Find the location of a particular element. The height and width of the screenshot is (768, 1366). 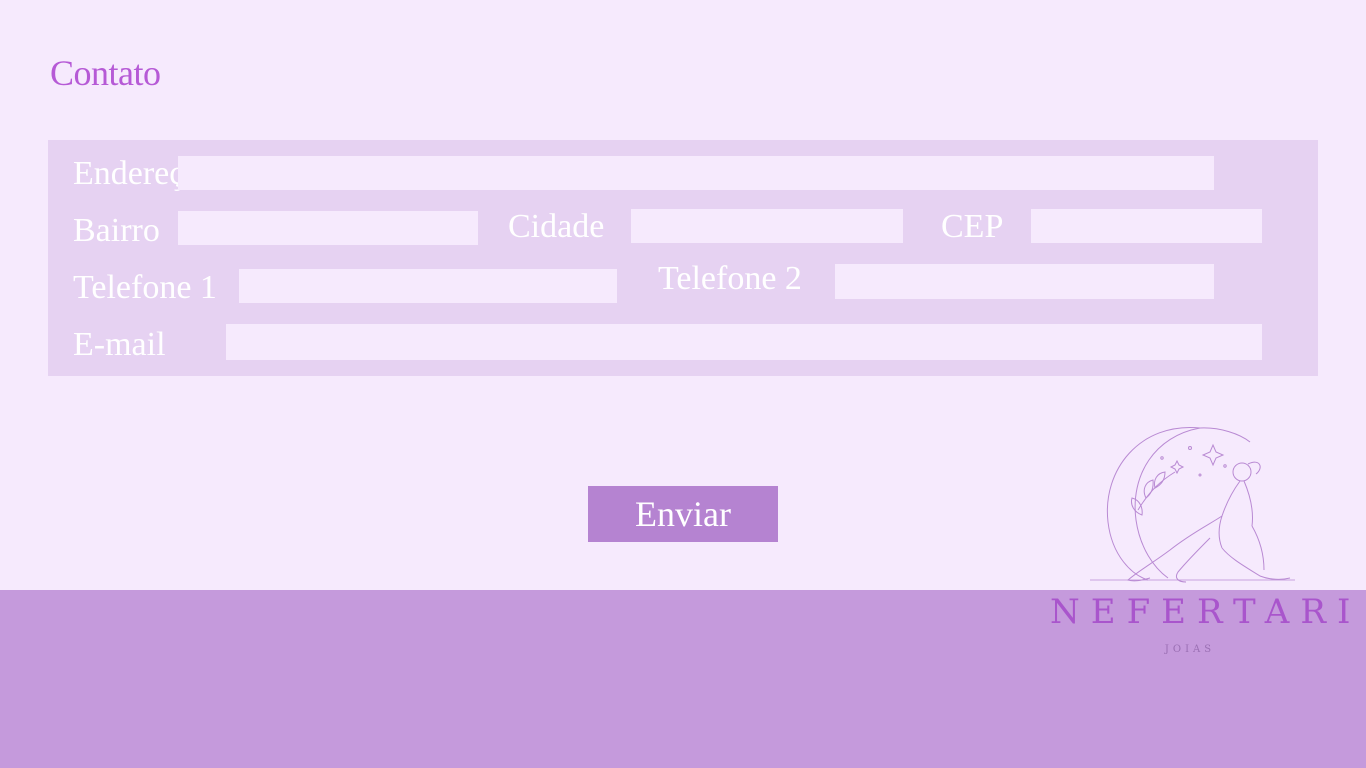

email-label: E-mail is located at coordinates (119, 344).